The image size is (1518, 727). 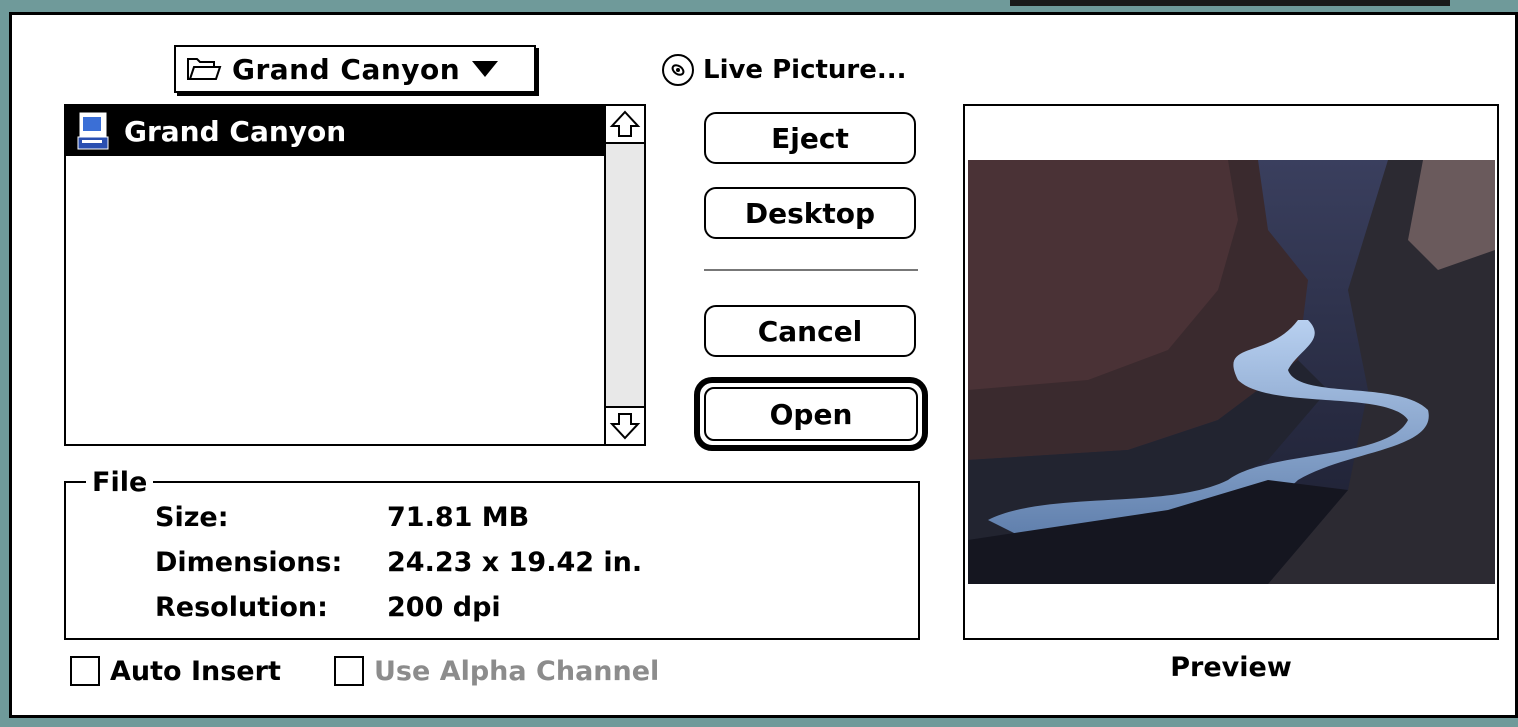 I want to click on folder-popup-label: Grand Canyon, so click(x=346, y=69).